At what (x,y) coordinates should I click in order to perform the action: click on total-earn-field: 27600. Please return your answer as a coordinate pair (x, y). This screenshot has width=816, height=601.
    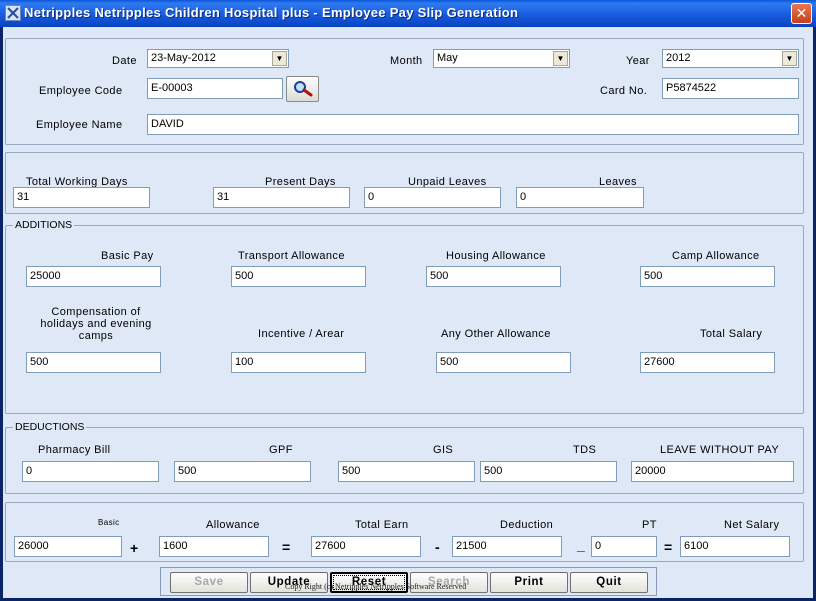
    Looking at the image, I should click on (366, 546).